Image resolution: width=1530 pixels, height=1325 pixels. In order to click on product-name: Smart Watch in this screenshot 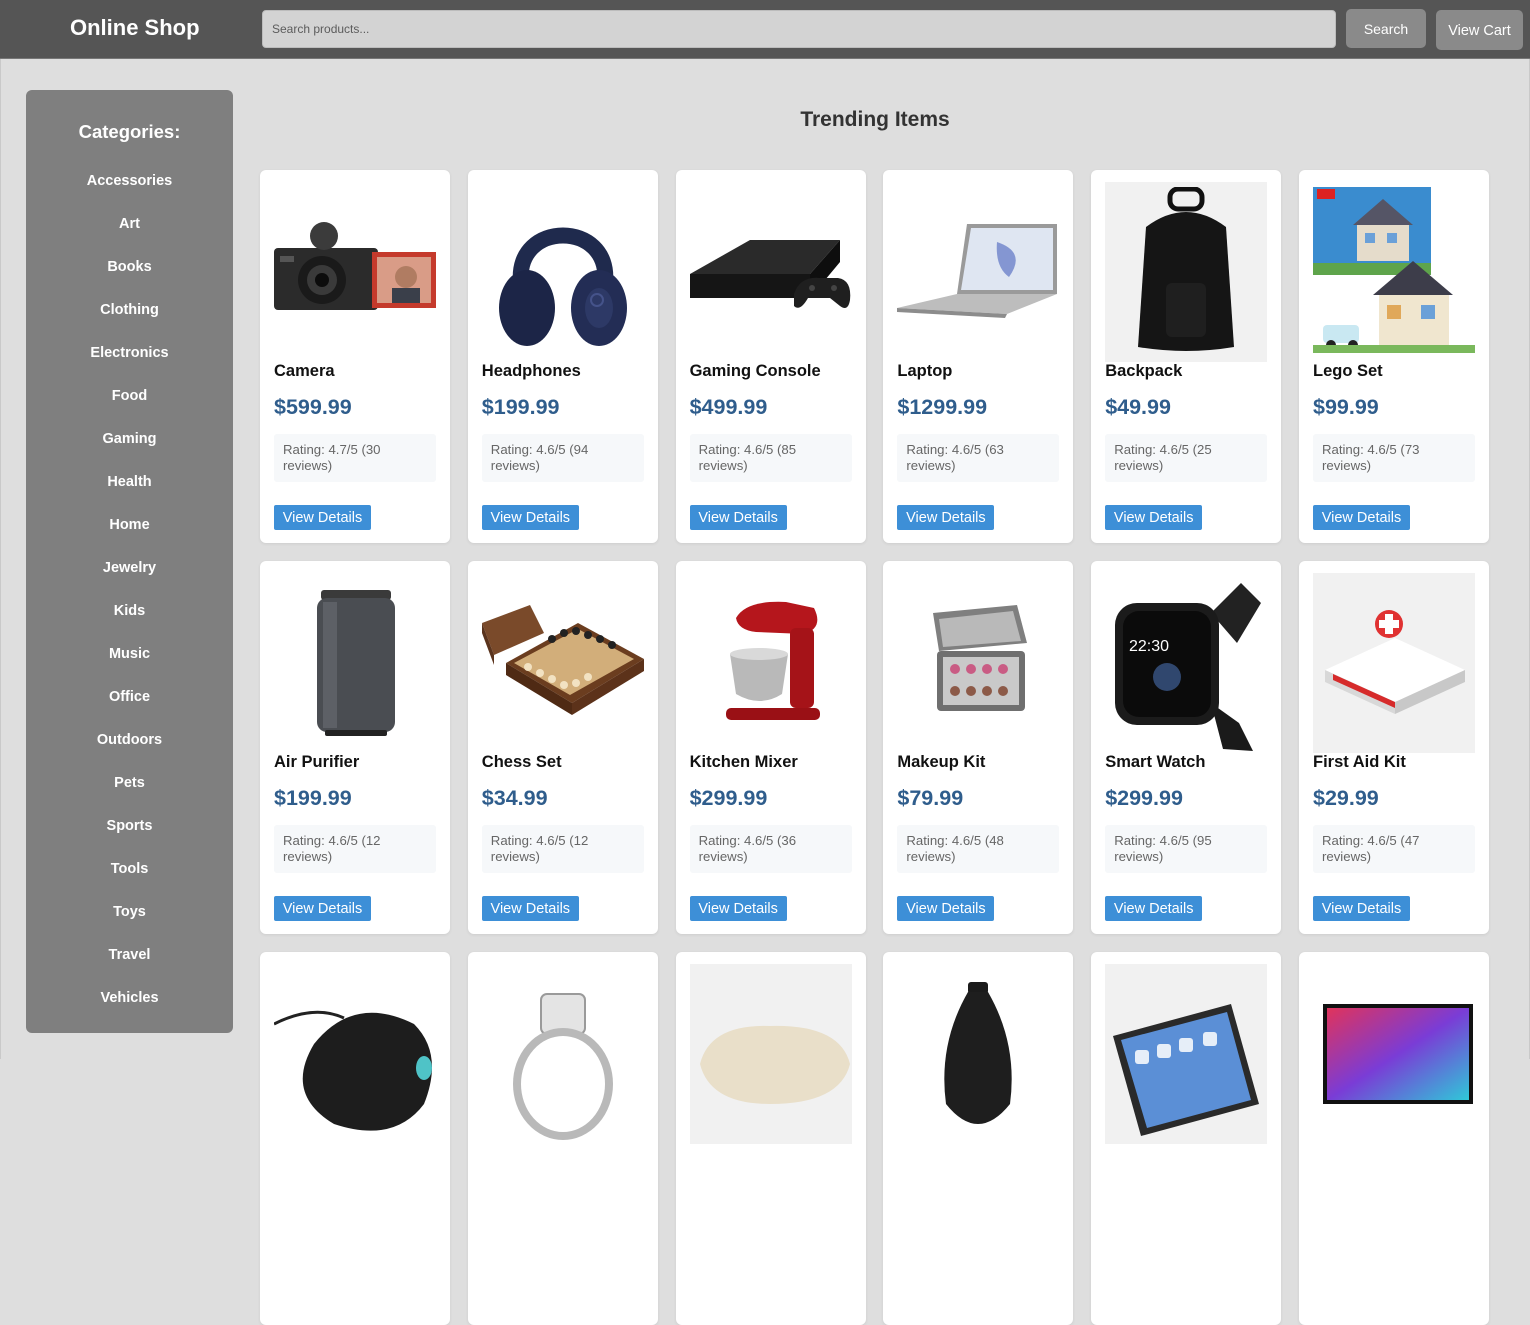, I will do `click(1155, 762)`.